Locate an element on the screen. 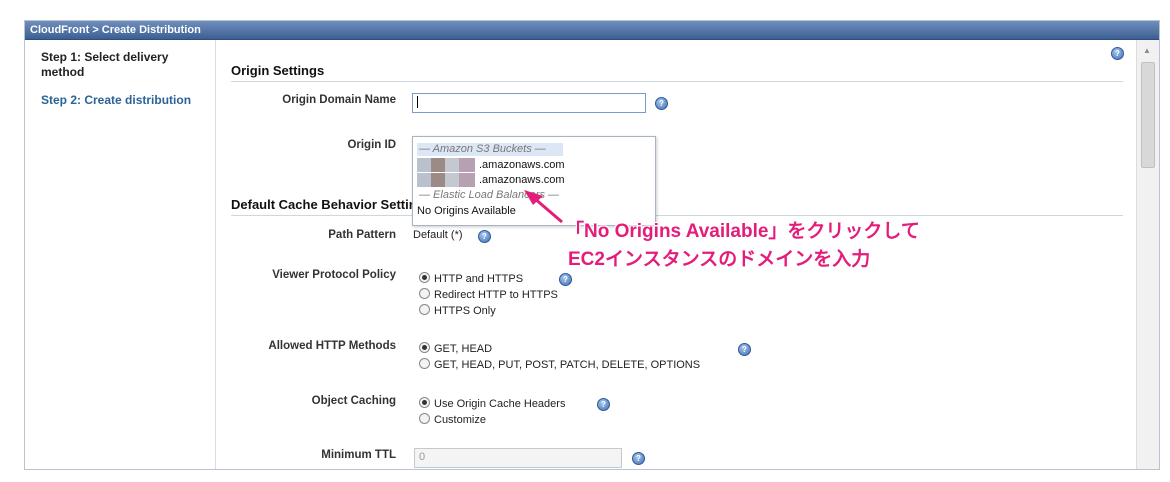 The height and width of the screenshot is (482, 1170). annotation-line-2: EC2インスタンスのドメインを入力 is located at coordinates (719, 259).